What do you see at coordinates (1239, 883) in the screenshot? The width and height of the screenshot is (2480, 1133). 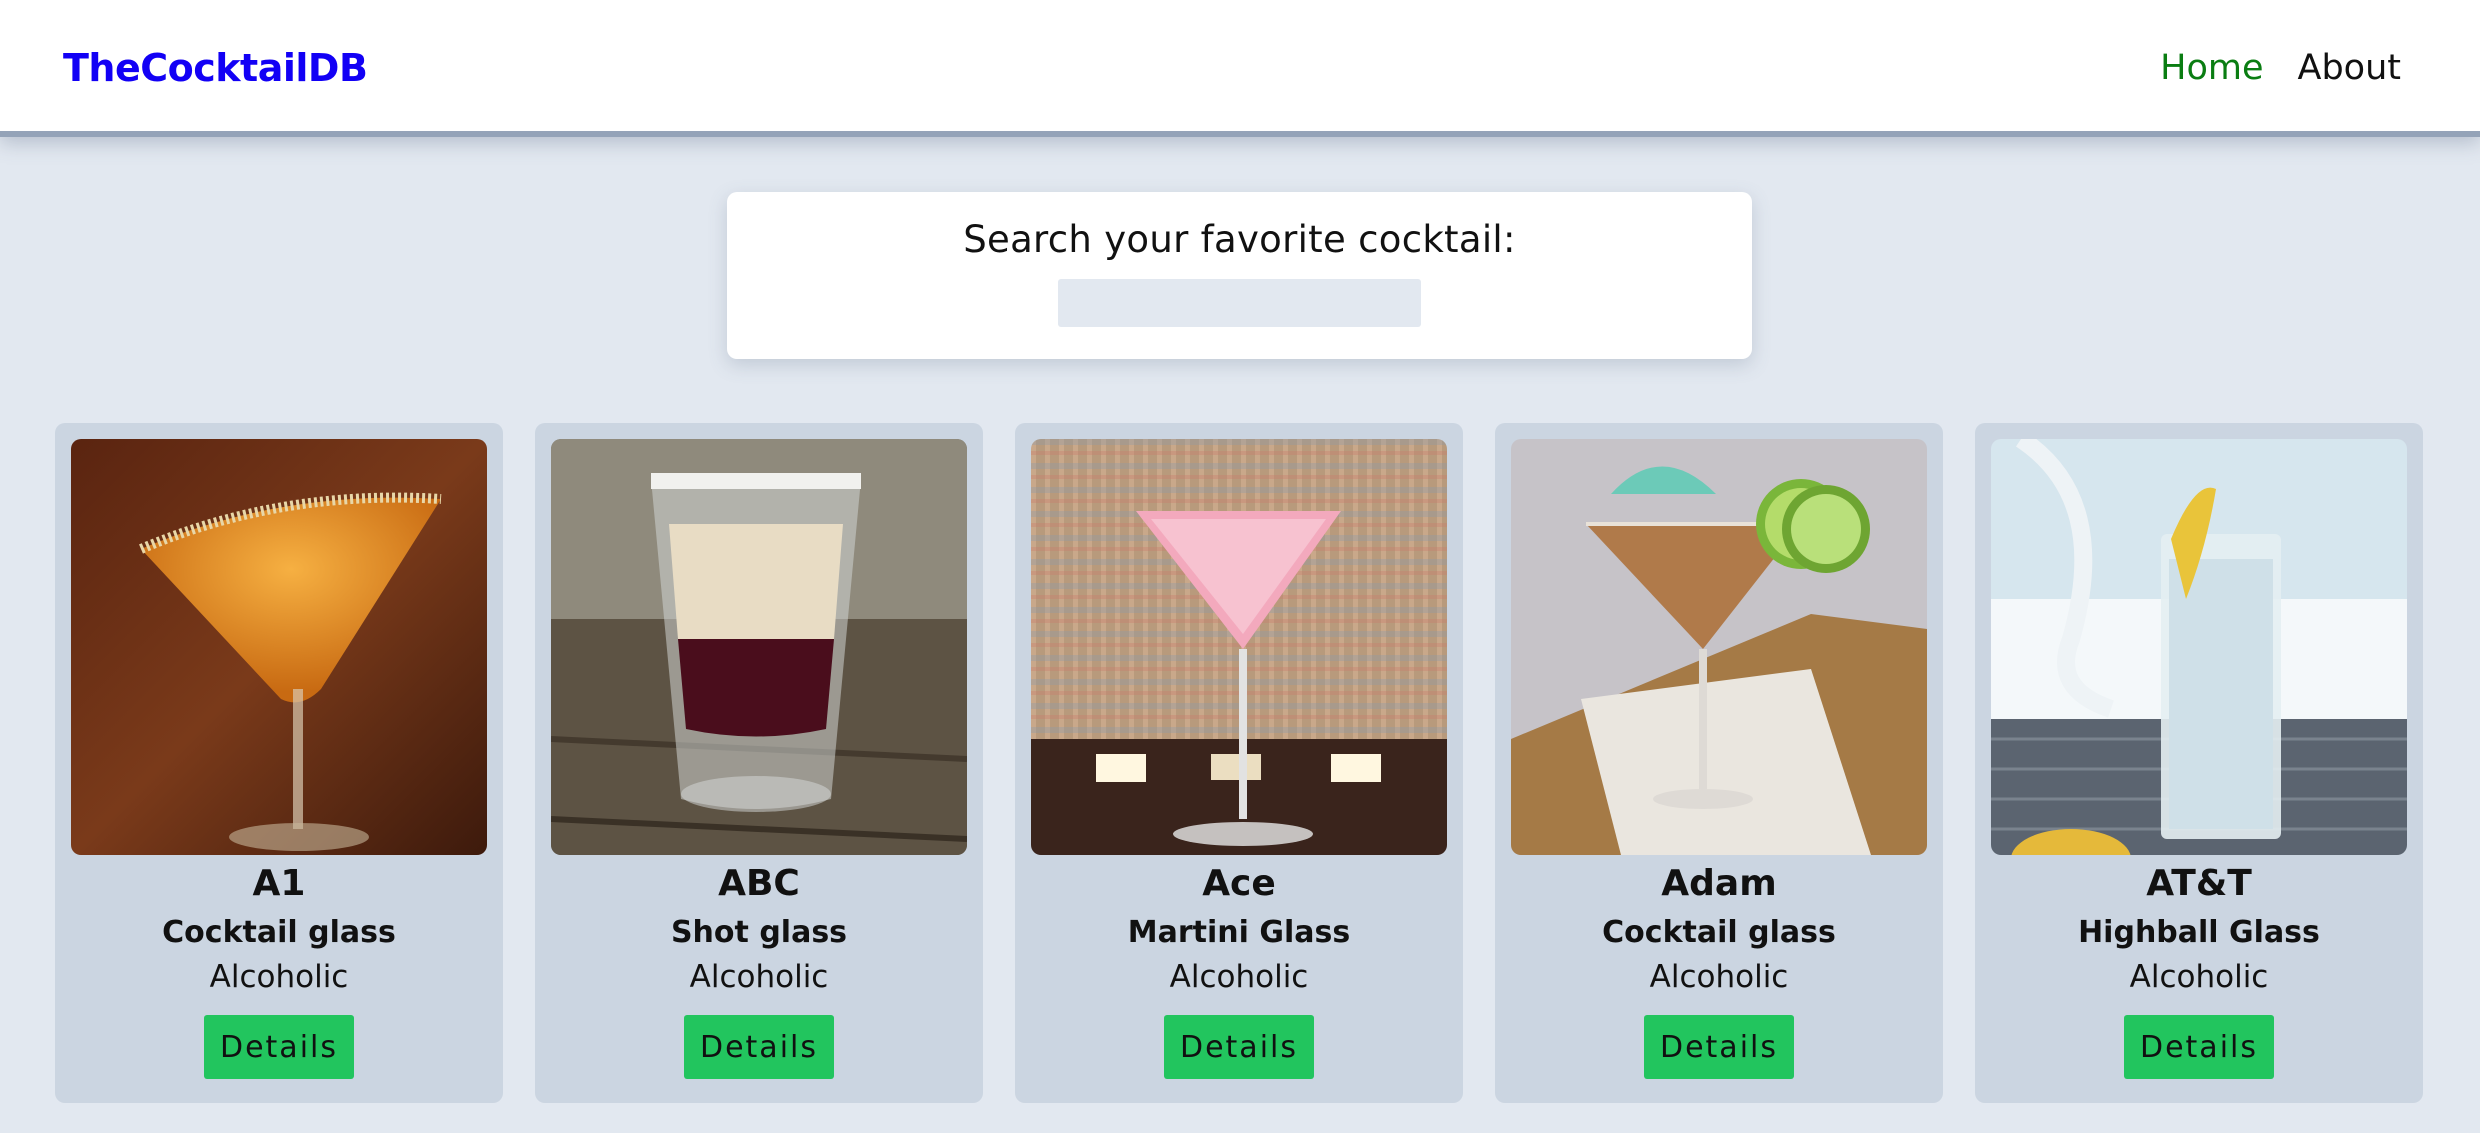 I see `cocktail-name: Ace` at bounding box center [1239, 883].